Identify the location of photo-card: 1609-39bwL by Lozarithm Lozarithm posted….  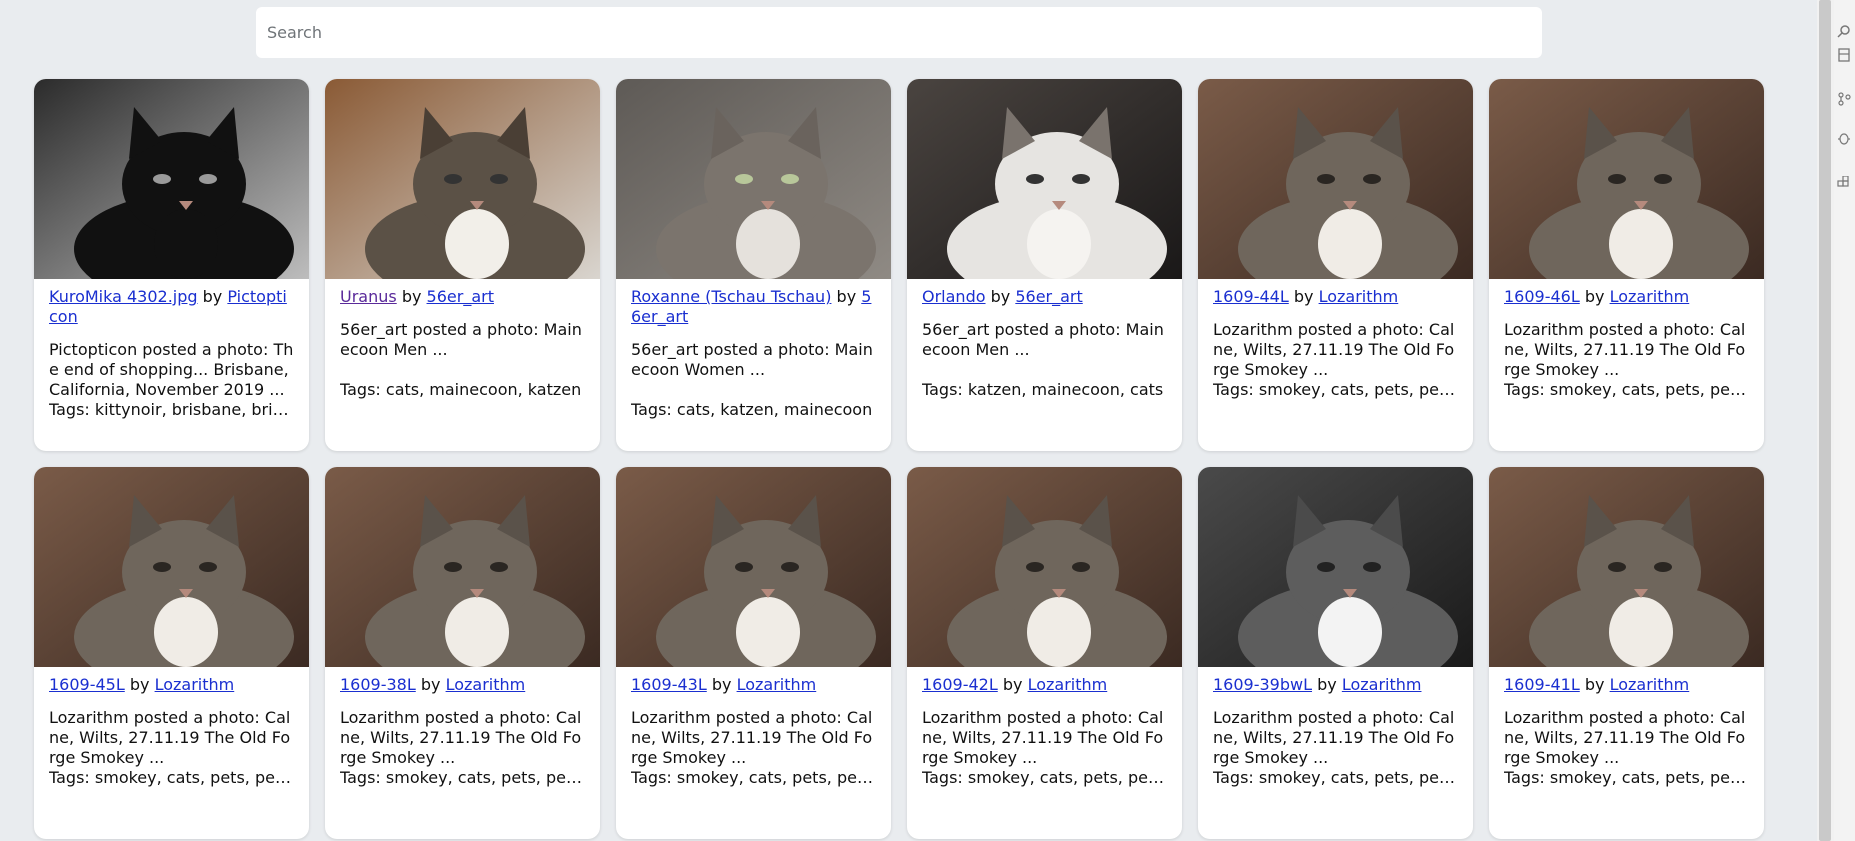
(1335, 653).